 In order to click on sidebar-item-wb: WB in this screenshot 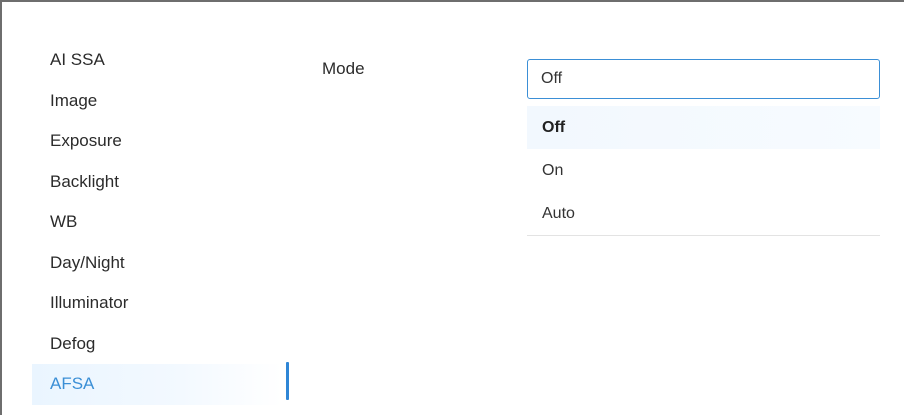, I will do `click(157, 222)`.